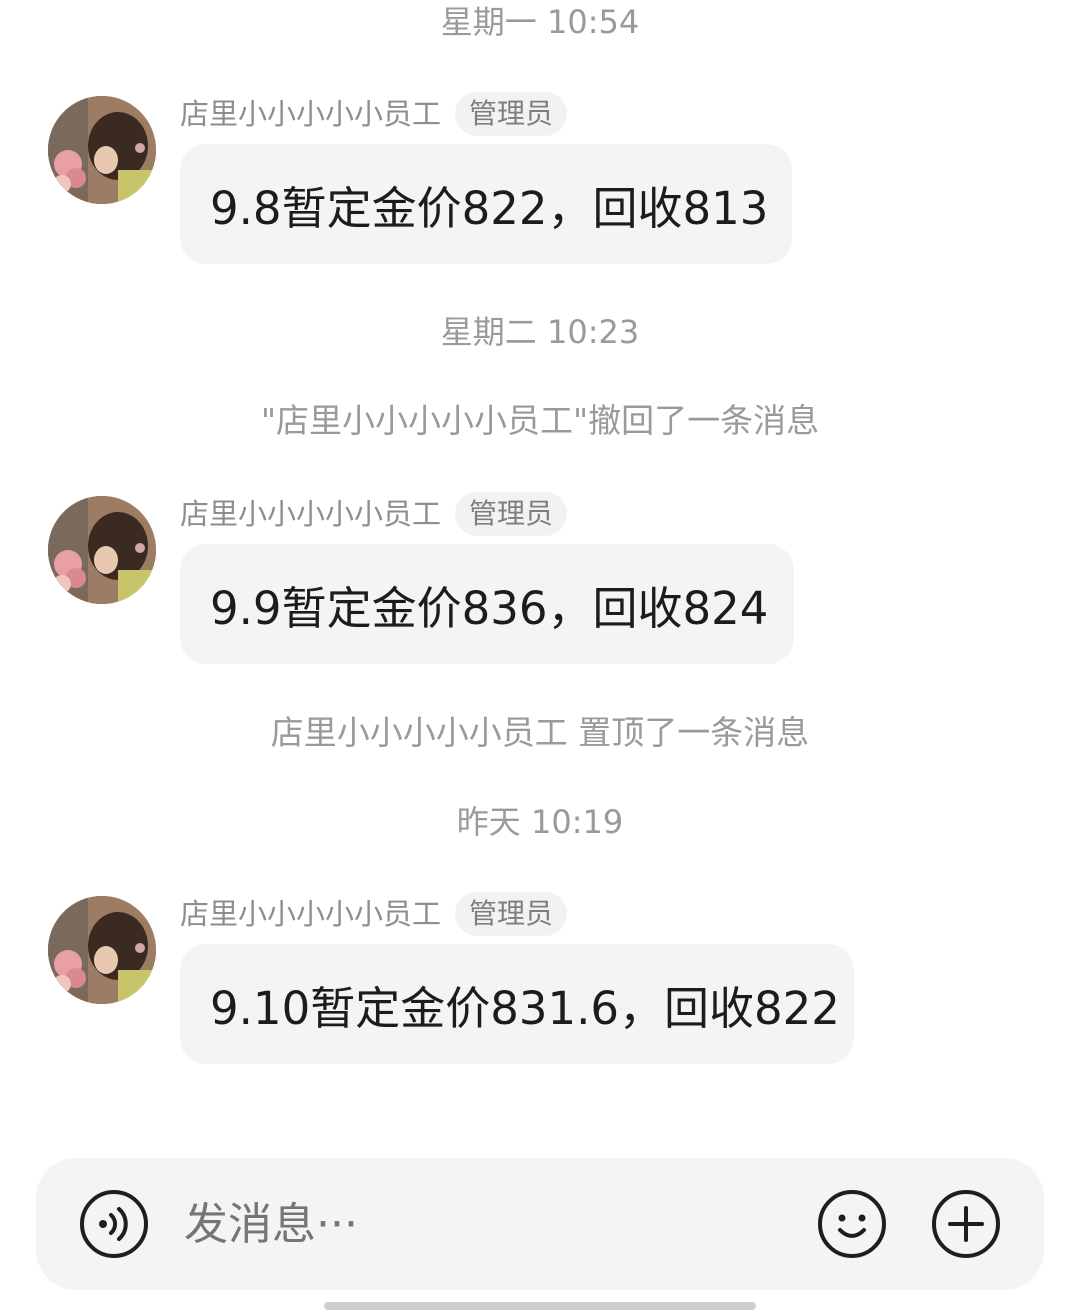 This screenshot has height=1314, width=1080. Describe the element at coordinates (540, 1306) in the screenshot. I see `home-indicator` at that location.